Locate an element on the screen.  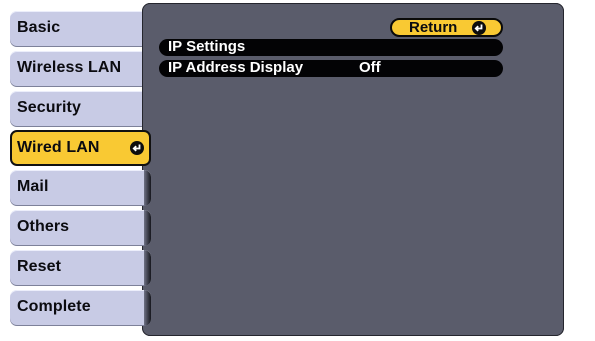
sidebar-item-others: Others is located at coordinates (80, 228).